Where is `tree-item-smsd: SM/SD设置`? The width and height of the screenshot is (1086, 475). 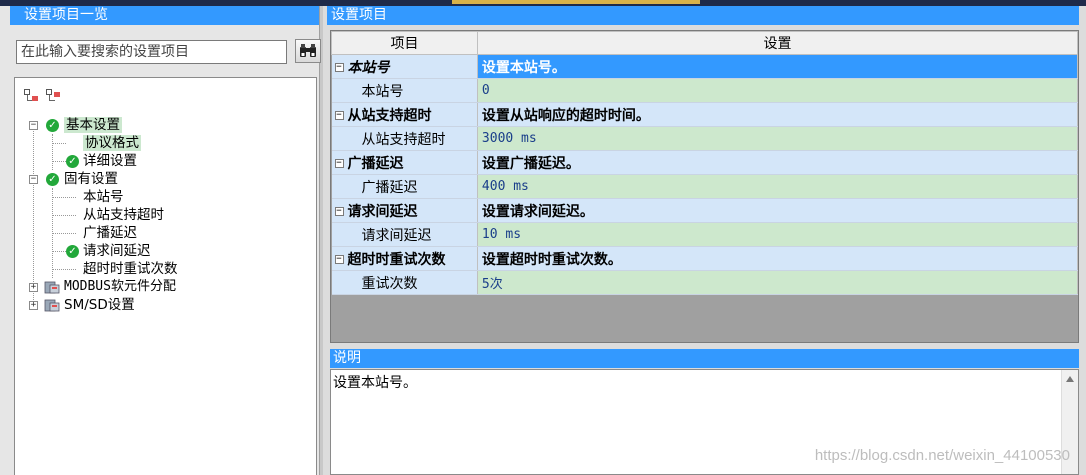
tree-item-smsd: SM/SD设置 is located at coordinates (99, 305).